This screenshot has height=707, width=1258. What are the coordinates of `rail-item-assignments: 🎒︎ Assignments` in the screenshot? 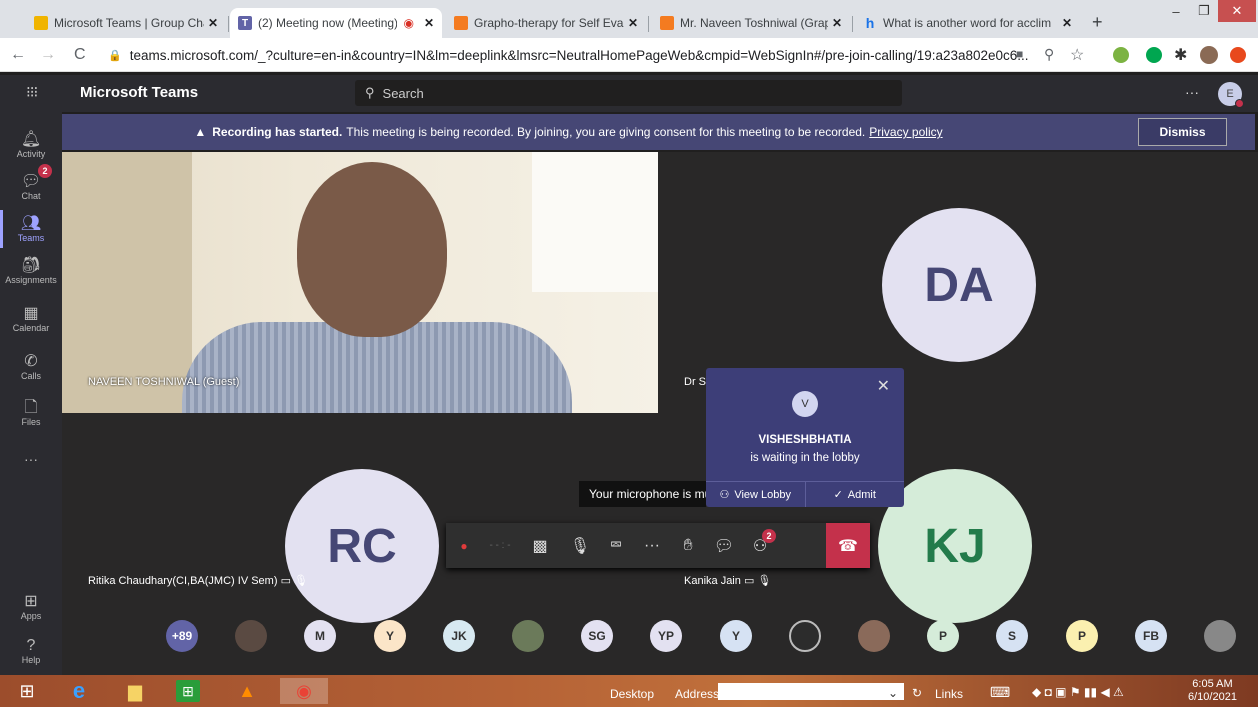 It's located at (31, 271).